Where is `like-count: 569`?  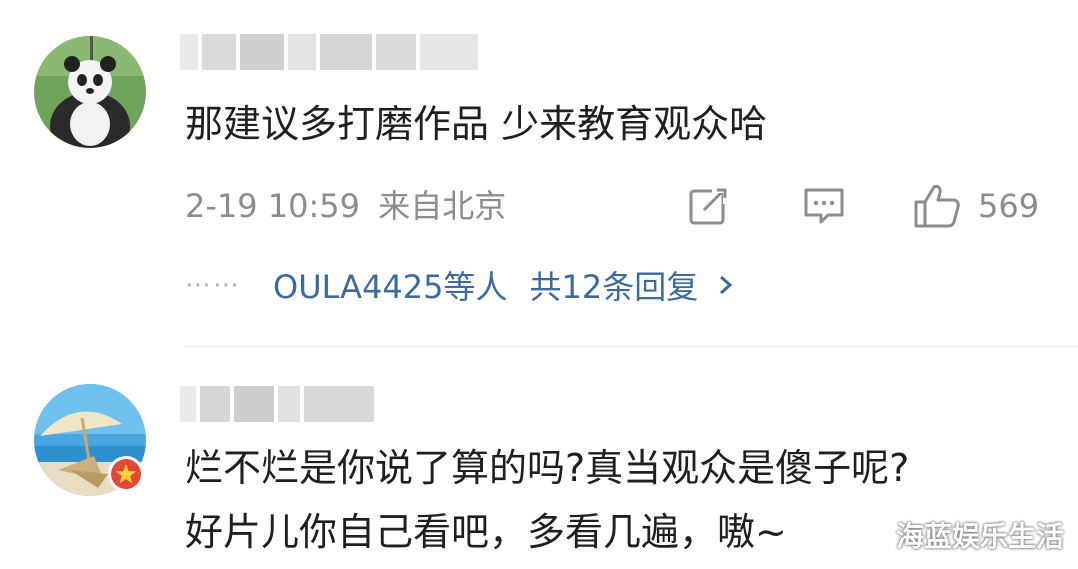 like-count: 569 is located at coordinates (1009, 206).